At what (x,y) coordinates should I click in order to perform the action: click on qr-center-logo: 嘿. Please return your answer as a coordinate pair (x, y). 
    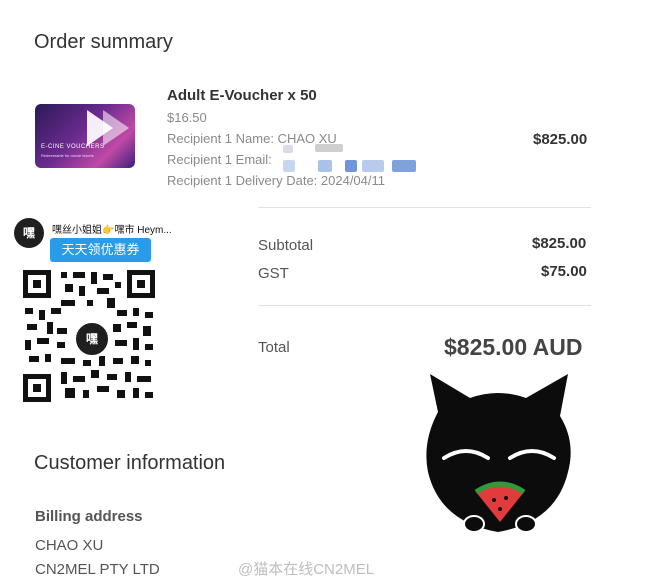
    Looking at the image, I should click on (92, 339).